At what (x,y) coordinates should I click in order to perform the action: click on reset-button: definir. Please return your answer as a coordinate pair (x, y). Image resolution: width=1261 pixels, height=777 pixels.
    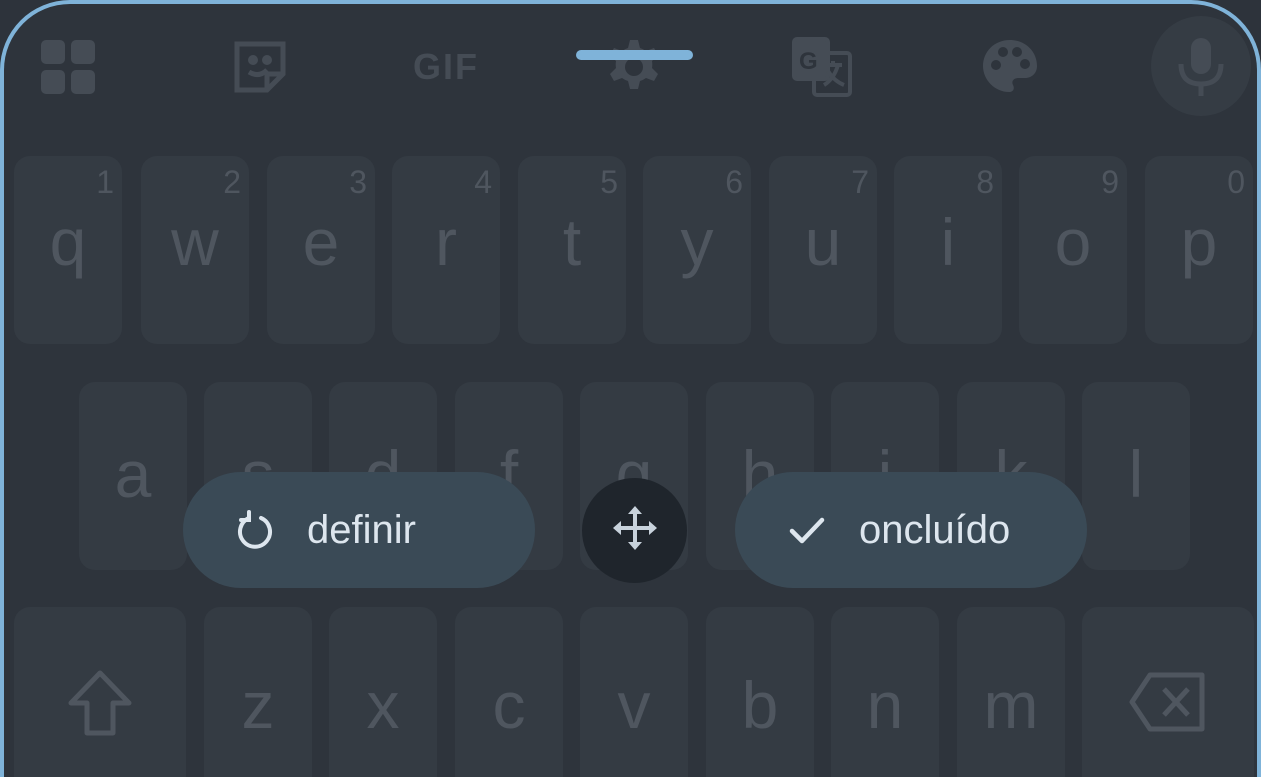
    Looking at the image, I should click on (359, 530).